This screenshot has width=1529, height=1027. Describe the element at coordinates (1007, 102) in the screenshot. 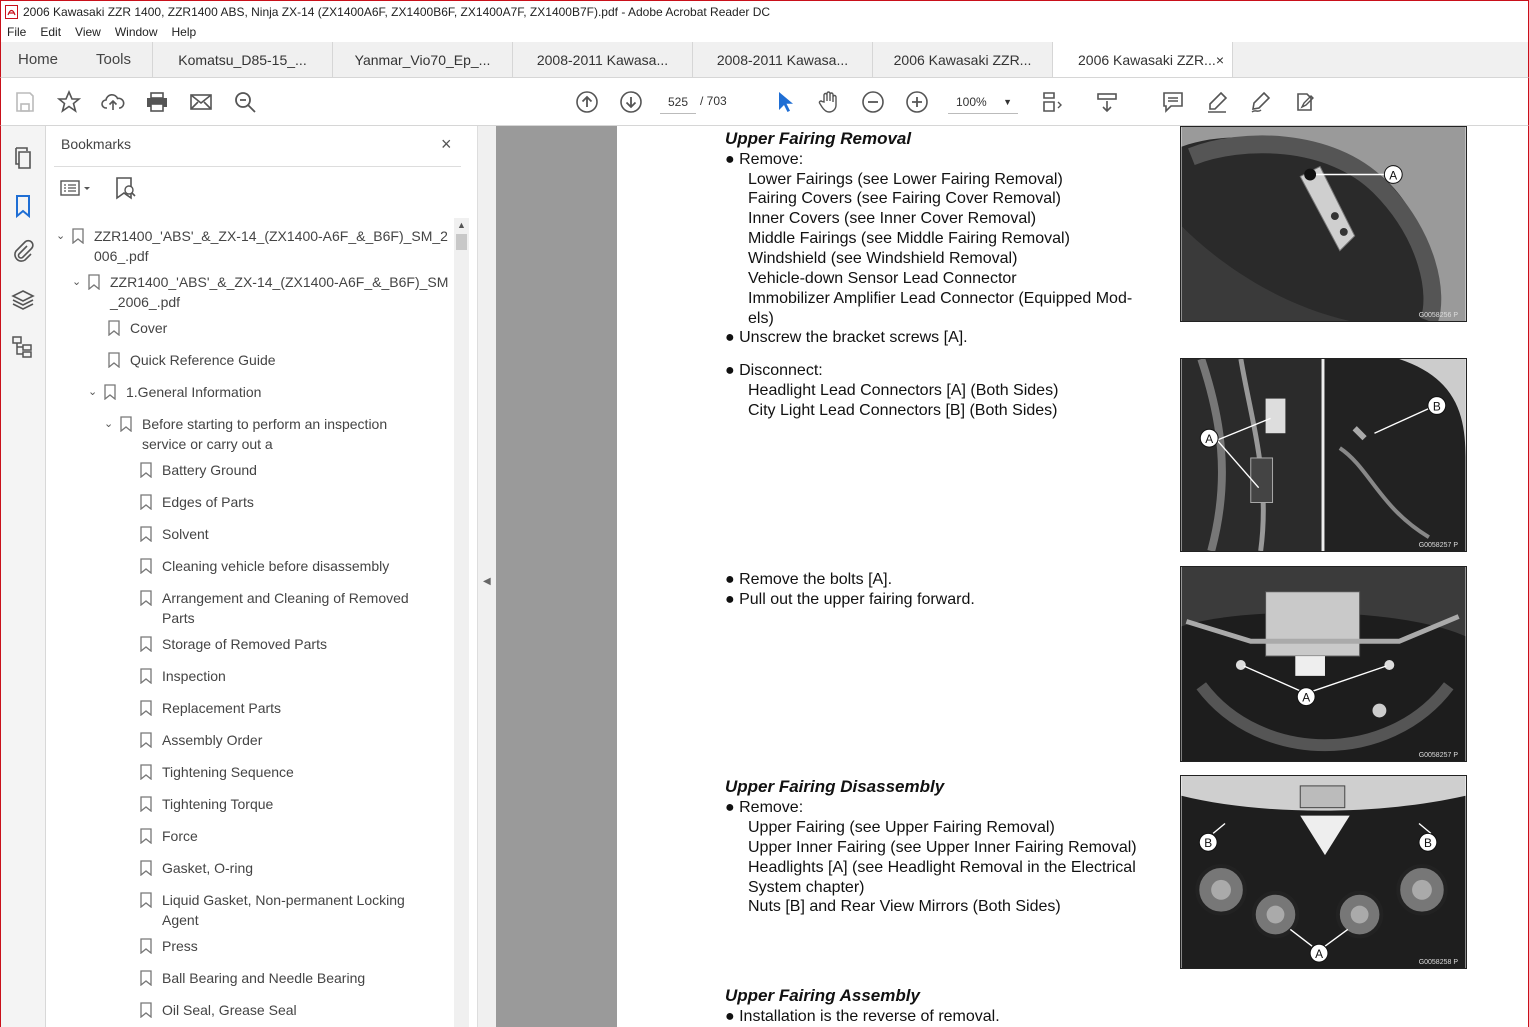

I see `chevron-down-icon: ▼` at that location.